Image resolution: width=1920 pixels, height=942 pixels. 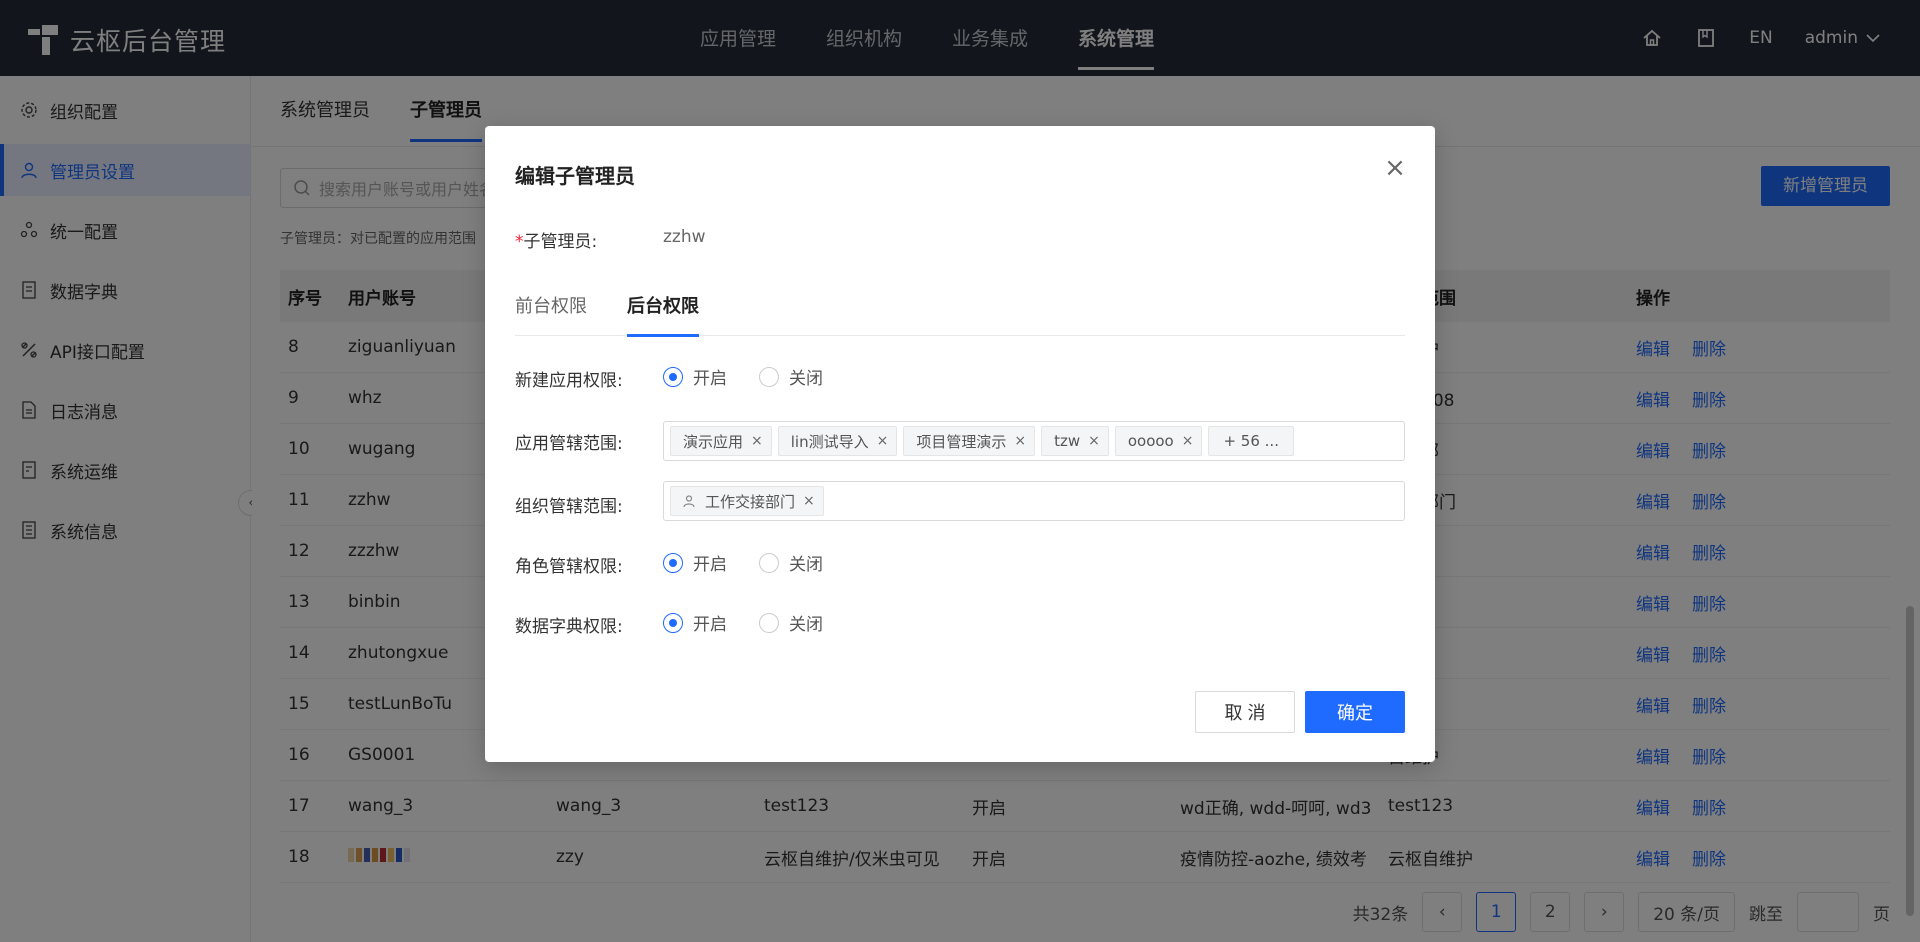 I want to click on app-tag: tzw ×, so click(x=1075, y=441).